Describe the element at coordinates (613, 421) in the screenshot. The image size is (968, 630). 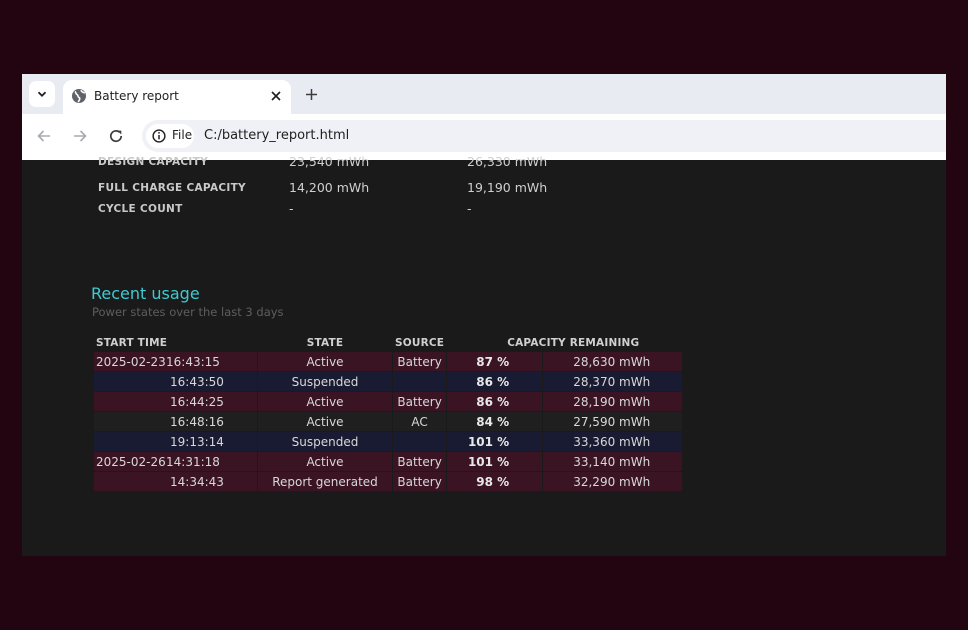
I see `capacity-mwh-cell: 27,590 mWh` at that location.